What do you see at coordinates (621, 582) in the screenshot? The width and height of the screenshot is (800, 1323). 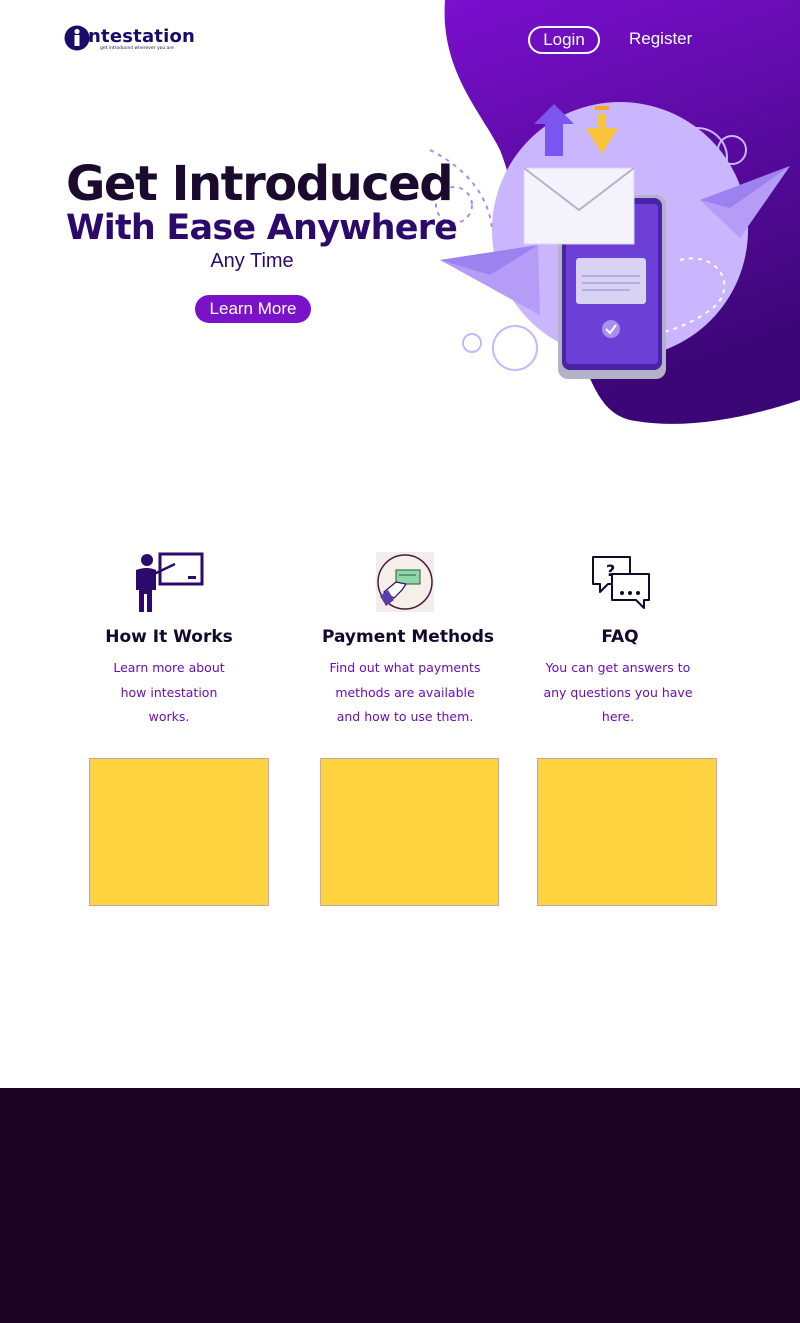 I see `chat-question-icon: ?` at bounding box center [621, 582].